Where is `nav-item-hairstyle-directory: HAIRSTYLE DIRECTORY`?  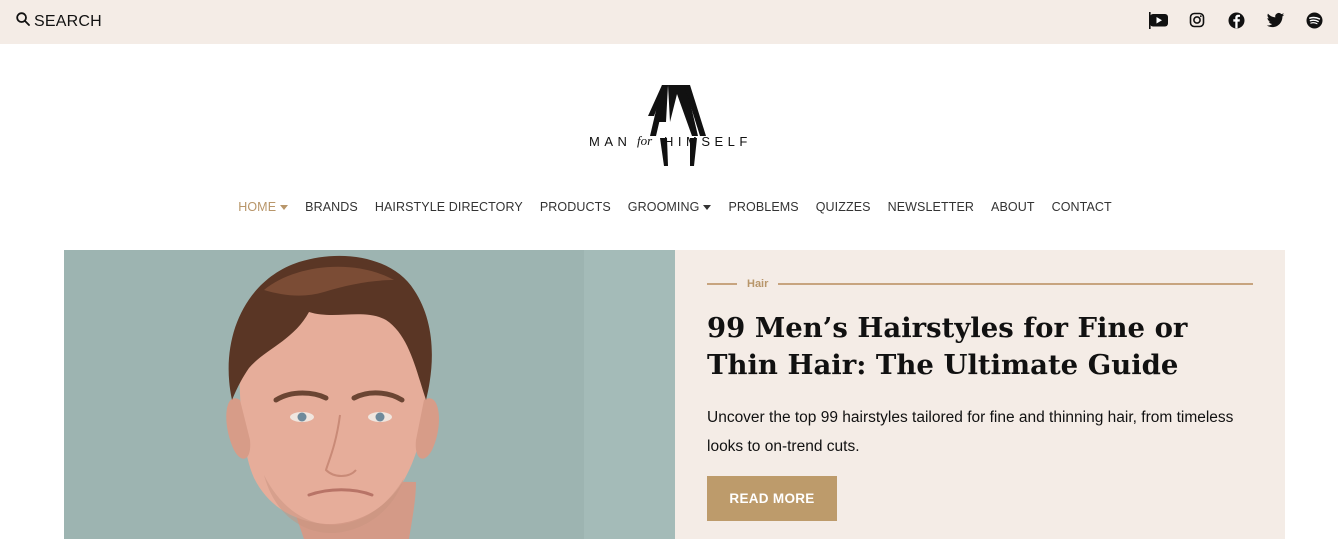
nav-item-hairstyle-directory: HAIRSTYLE DIRECTORY is located at coordinates (449, 207).